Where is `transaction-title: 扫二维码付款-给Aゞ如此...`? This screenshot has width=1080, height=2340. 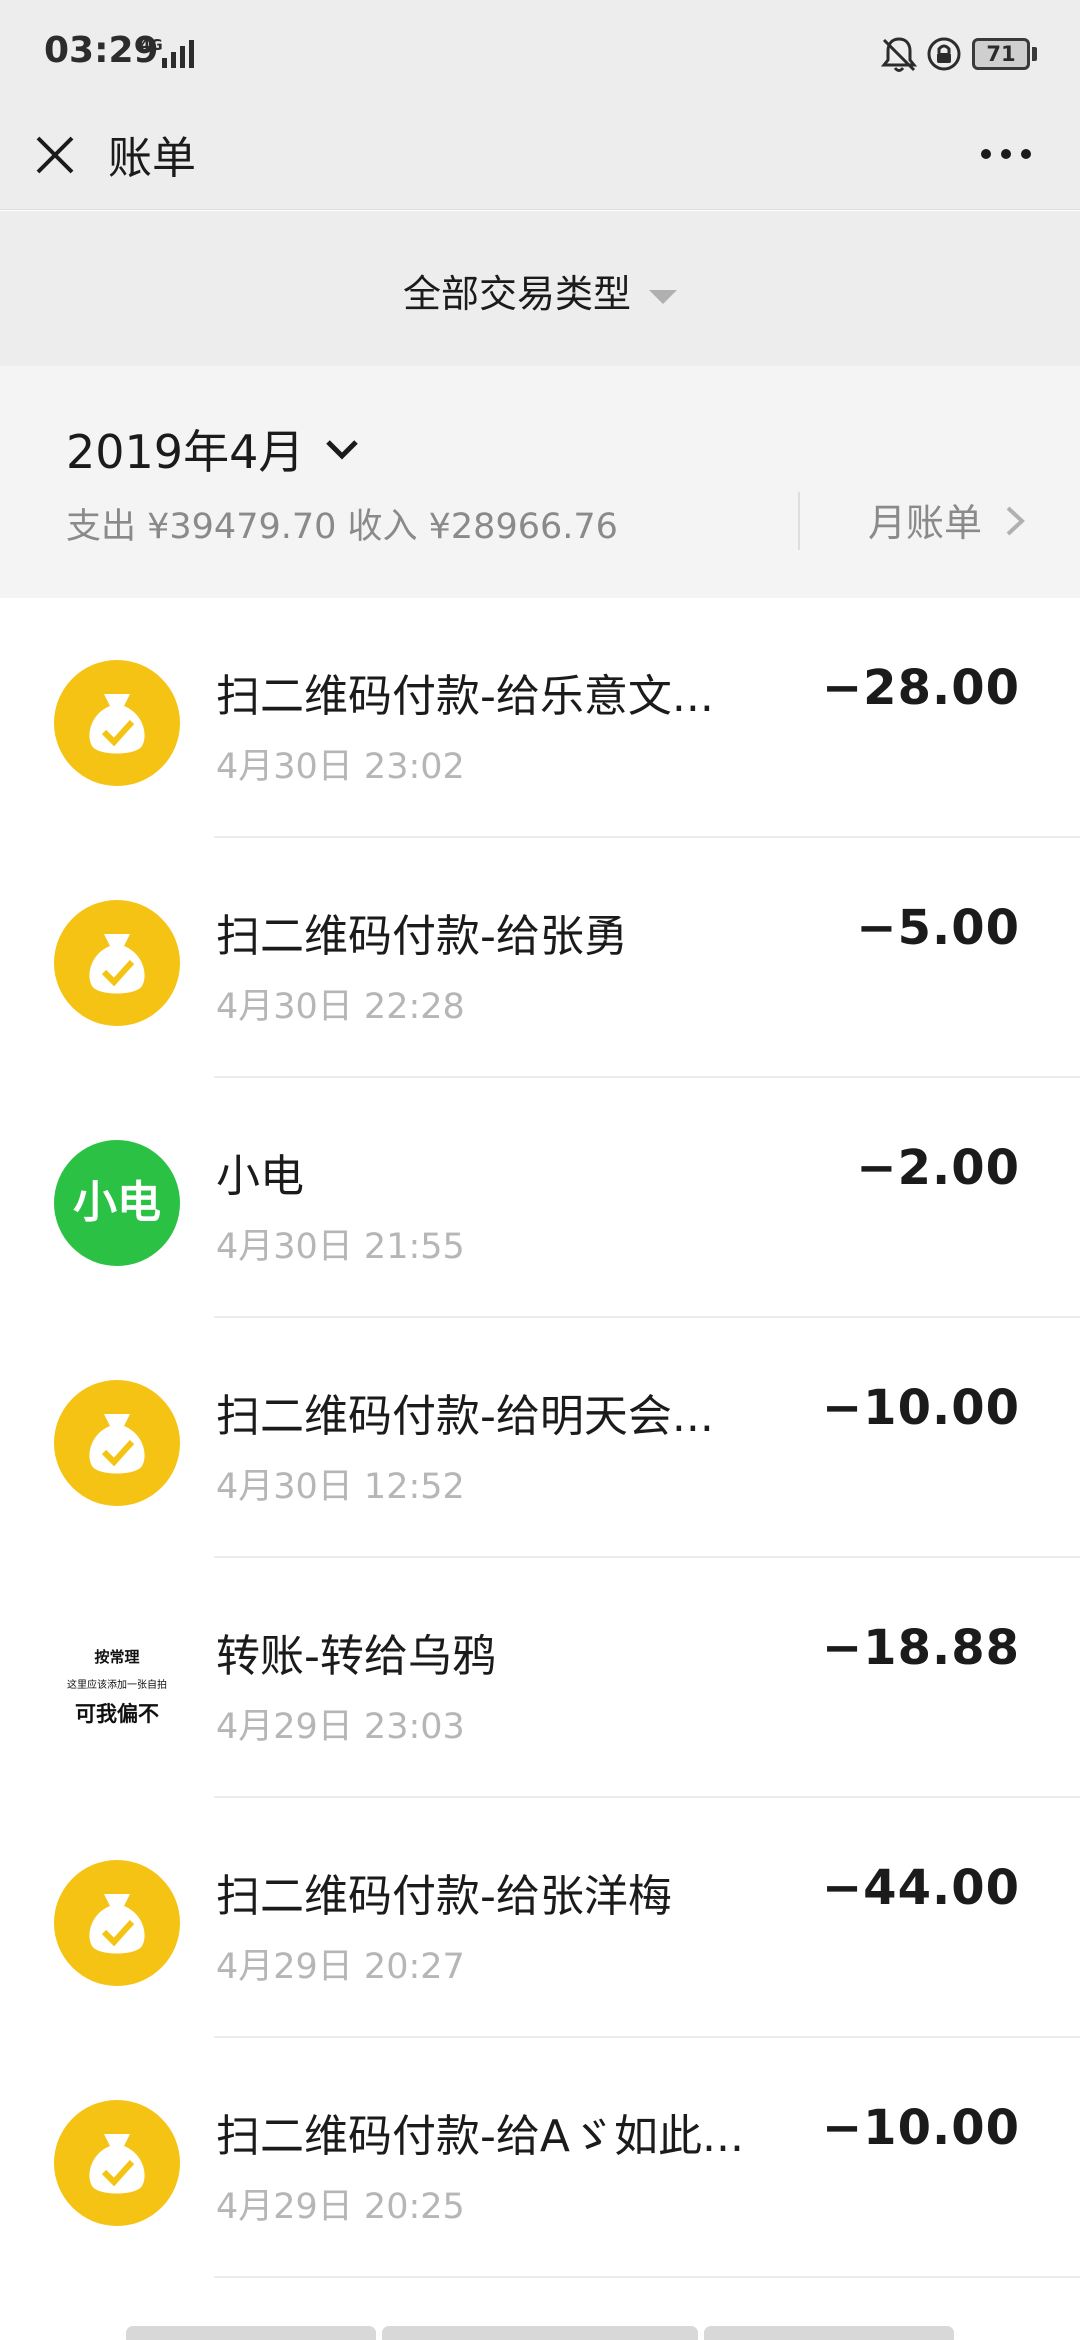 transaction-title: 扫二维码付款-给Aゞ如此... is located at coordinates (480, 2136).